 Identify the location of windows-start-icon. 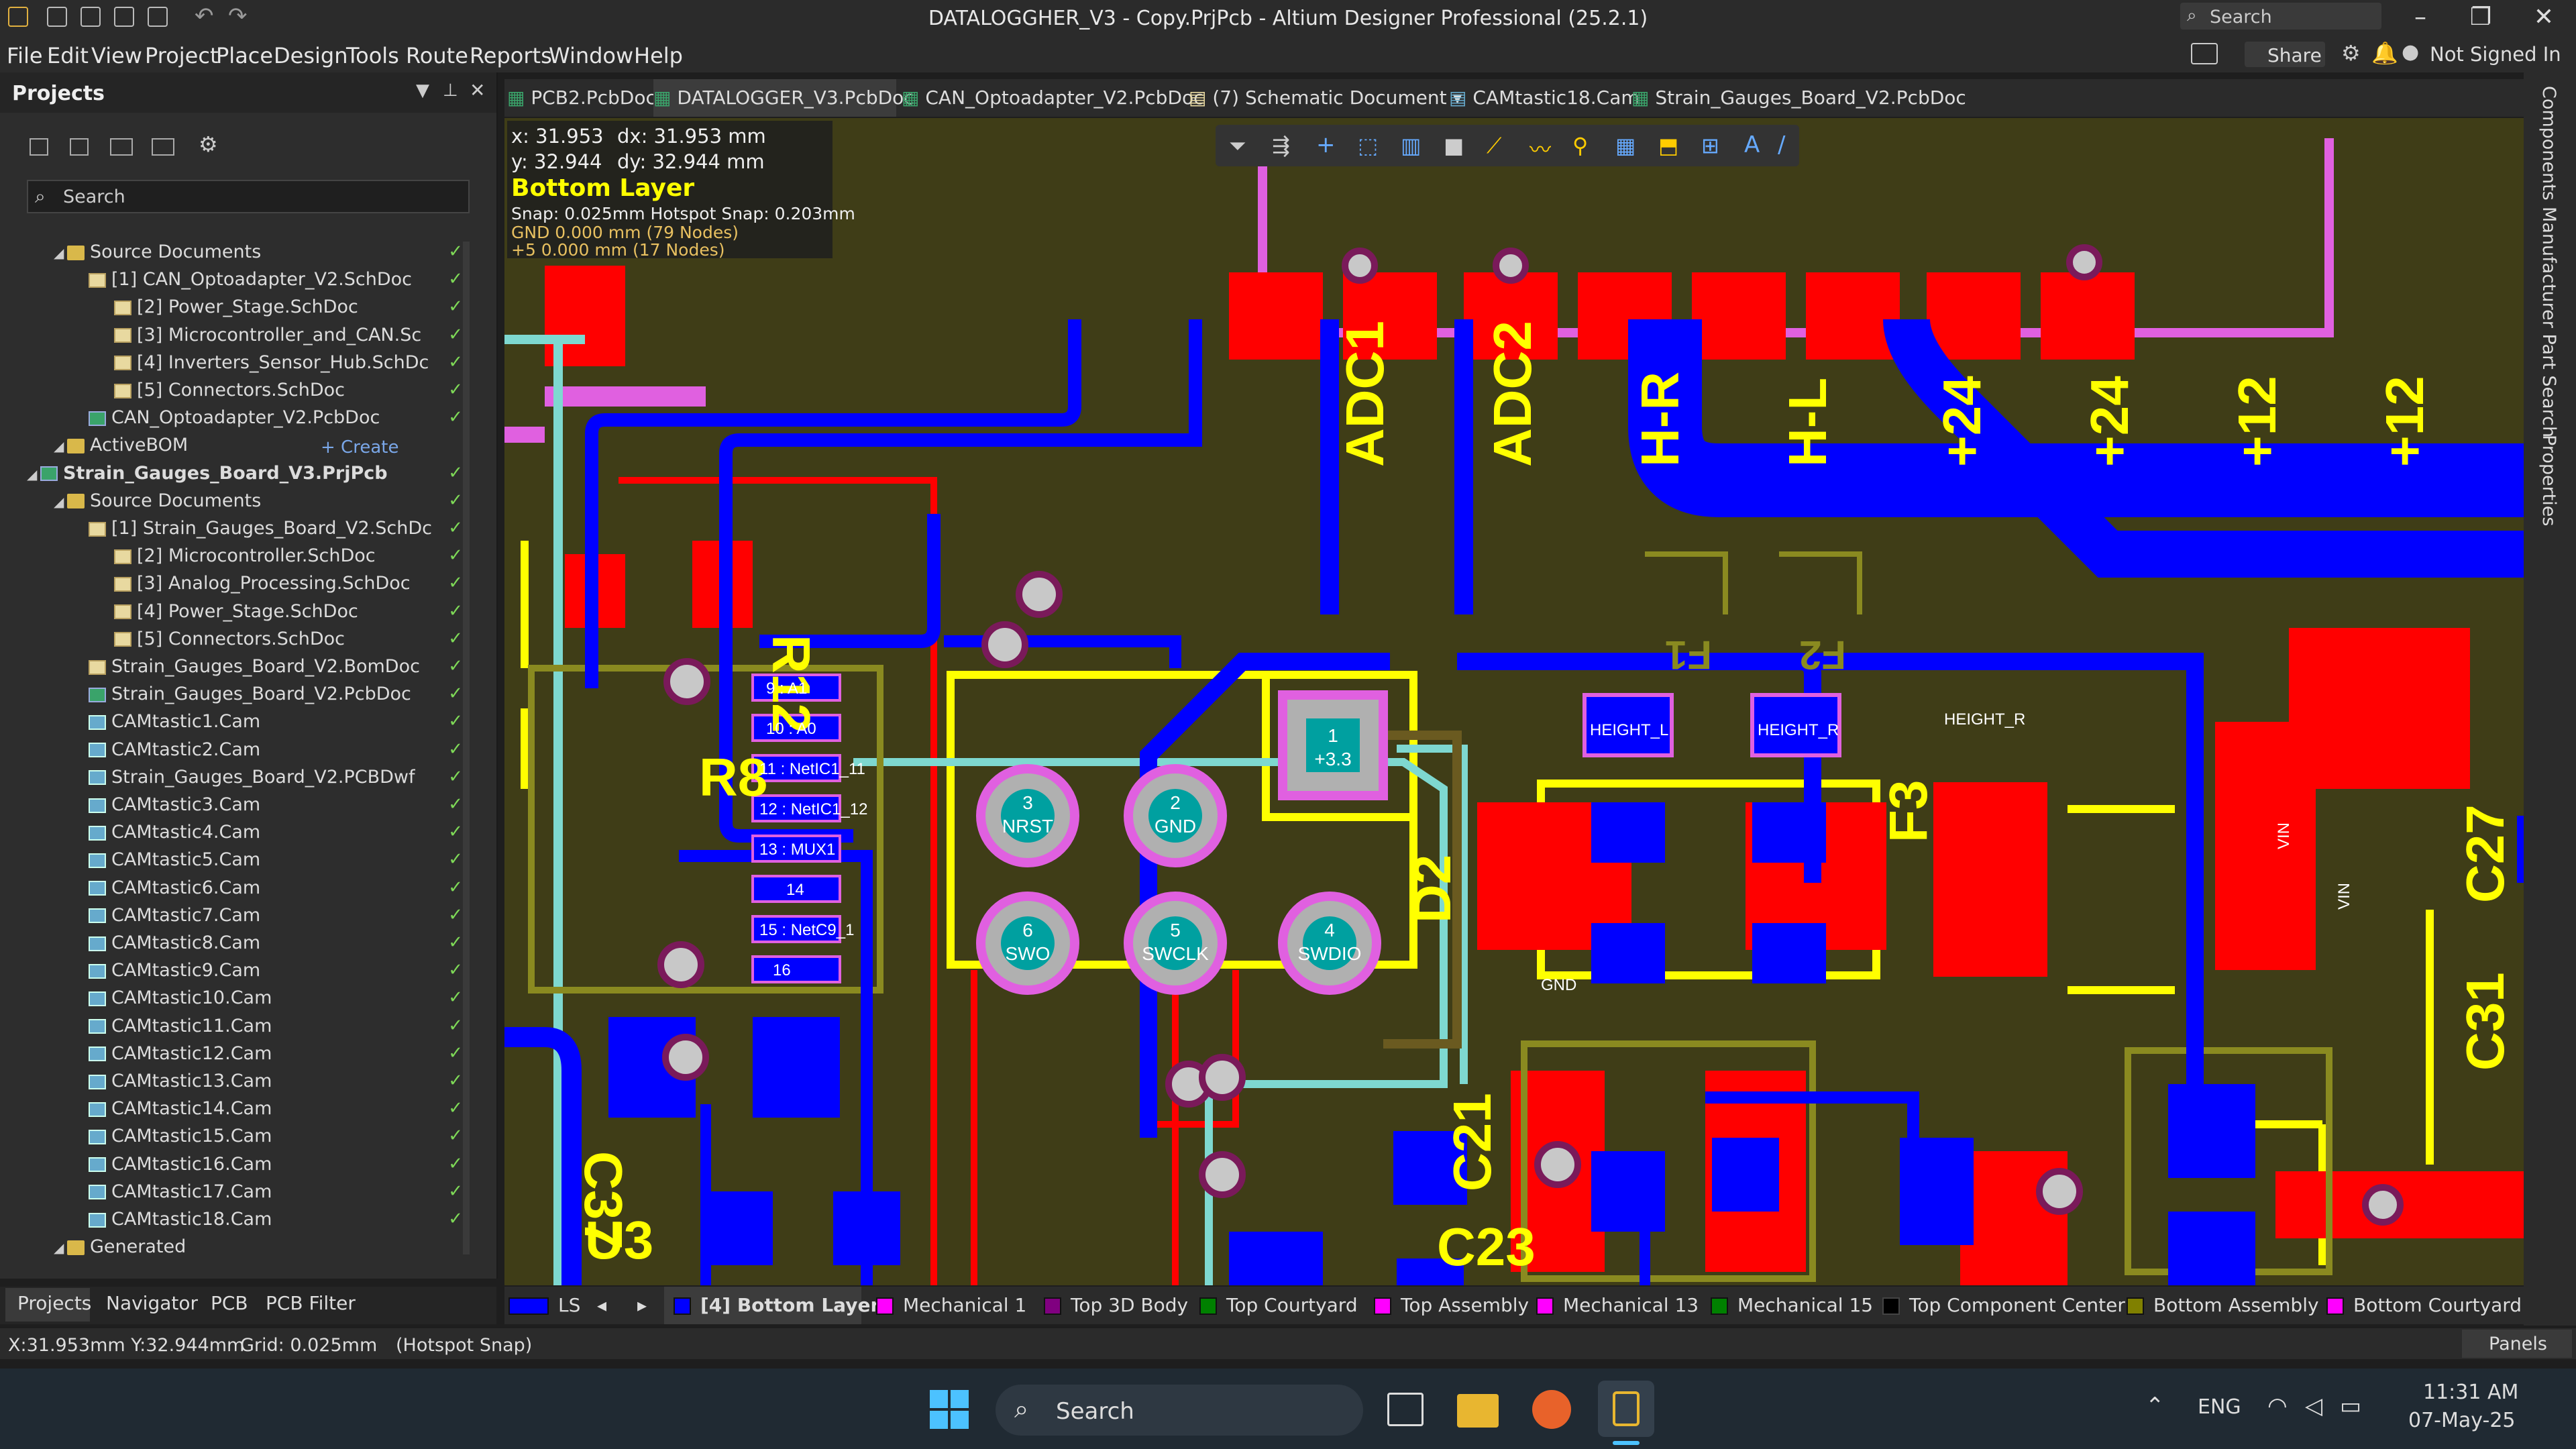
(949, 1409).